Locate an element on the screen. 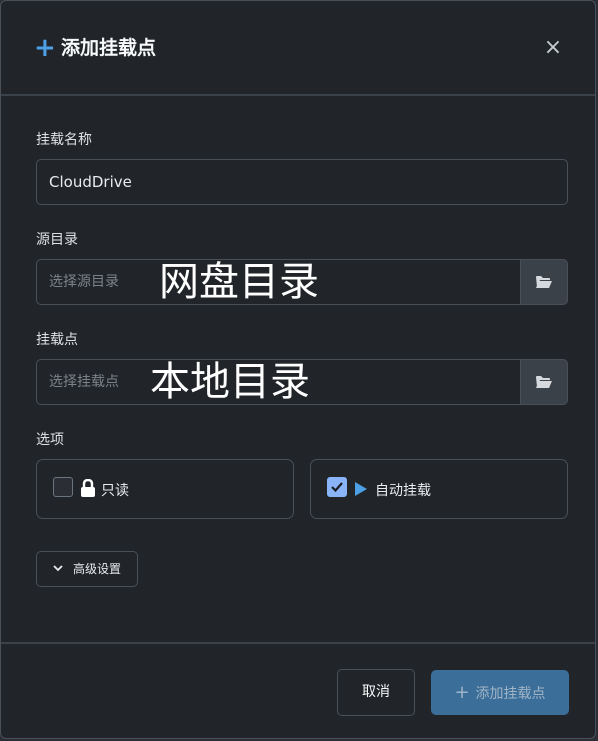  source-dir-browse-button is located at coordinates (544, 282).